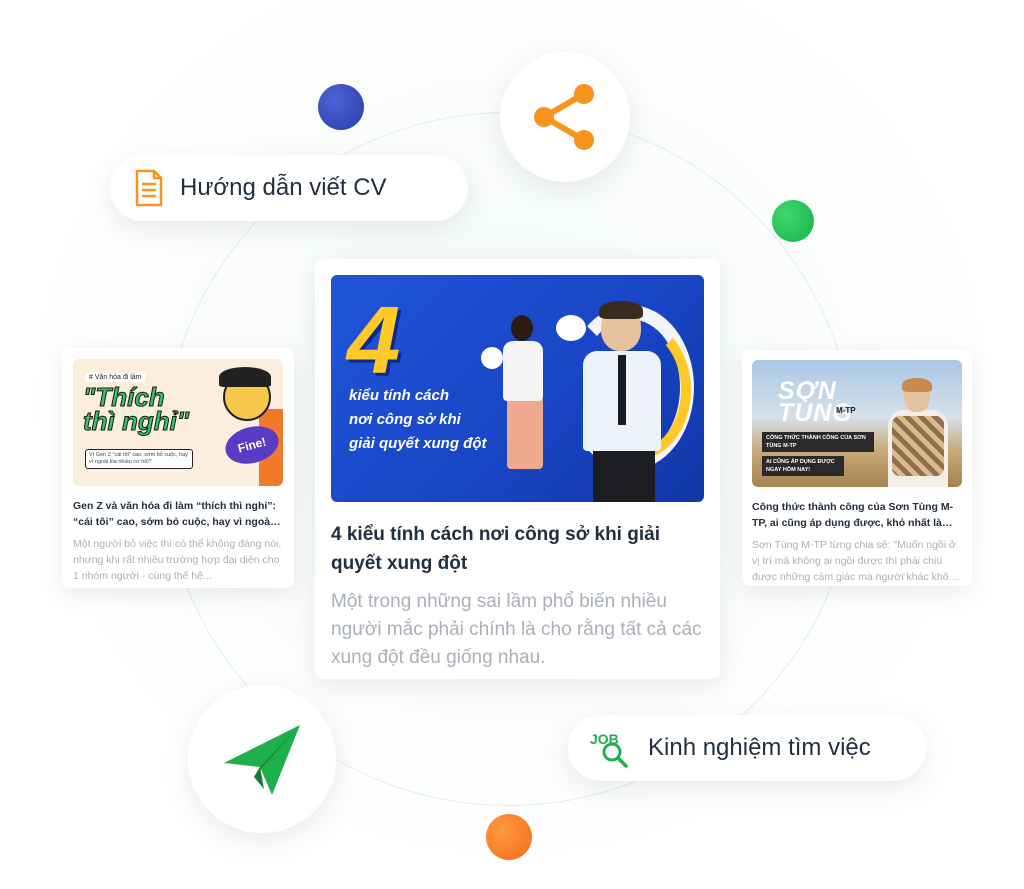 The height and width of the screenshot is (889, 1024). I want to click on job-search-icon: JOB, so click(609, 749).